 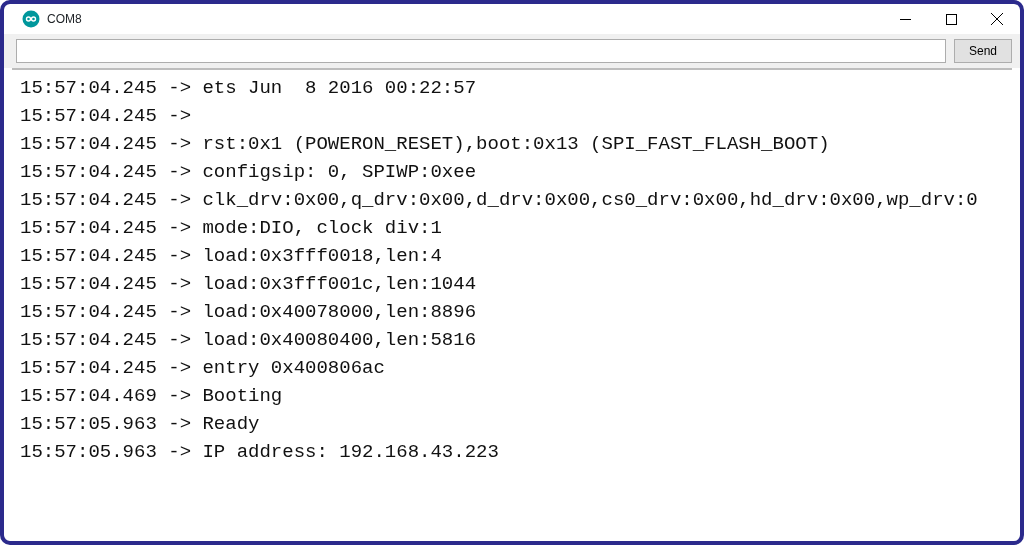 What do you see at coordinates (951, 19) in the screenshot?
I see `maximize-icon` at bounding box center [951, 19].